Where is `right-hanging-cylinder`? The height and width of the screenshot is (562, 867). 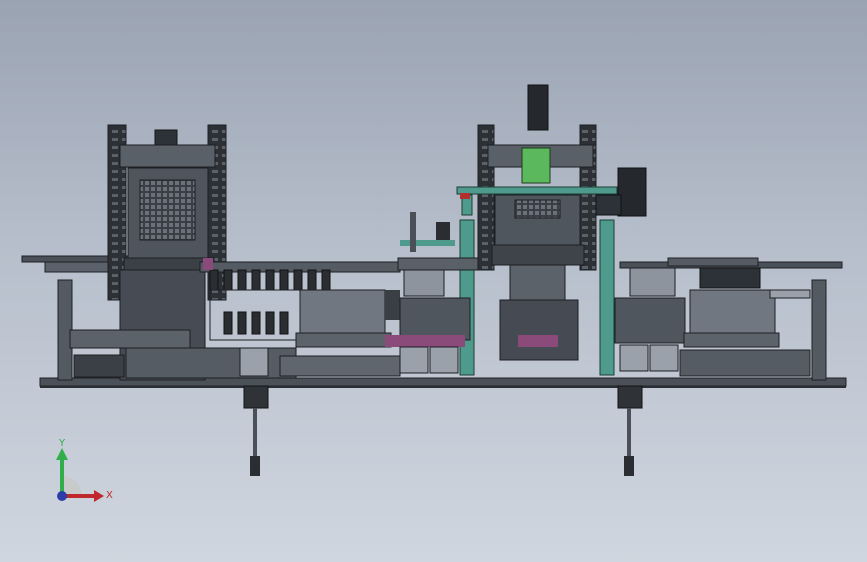
right-hanging-cylinder is located at coordinates (630, 430).